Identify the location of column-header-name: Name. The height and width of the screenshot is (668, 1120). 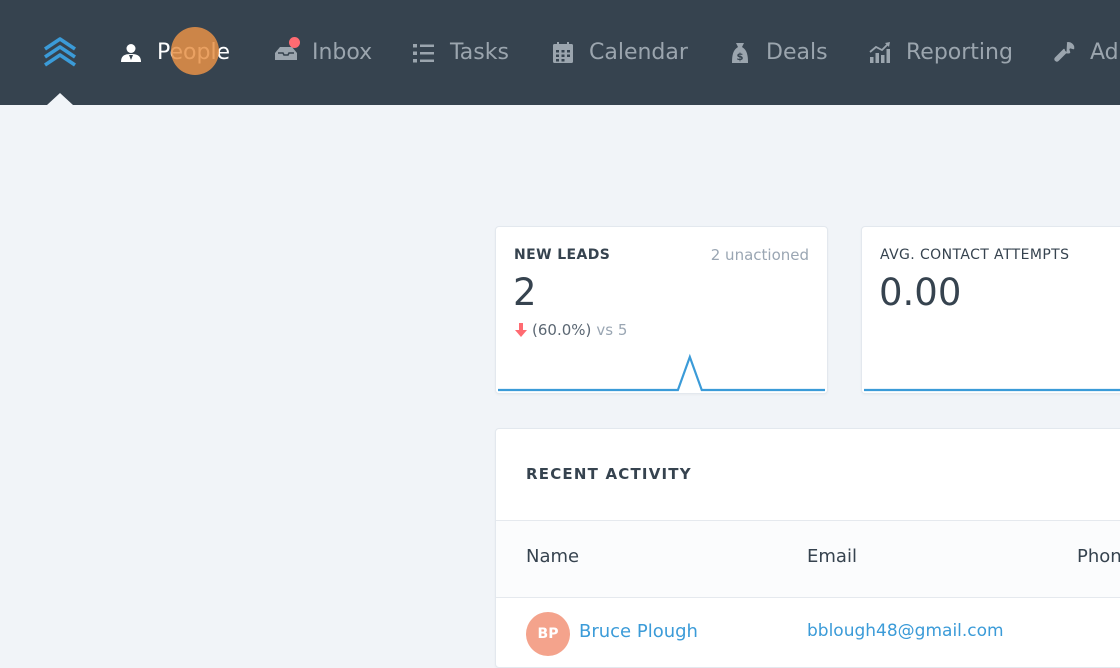
(552, 556).